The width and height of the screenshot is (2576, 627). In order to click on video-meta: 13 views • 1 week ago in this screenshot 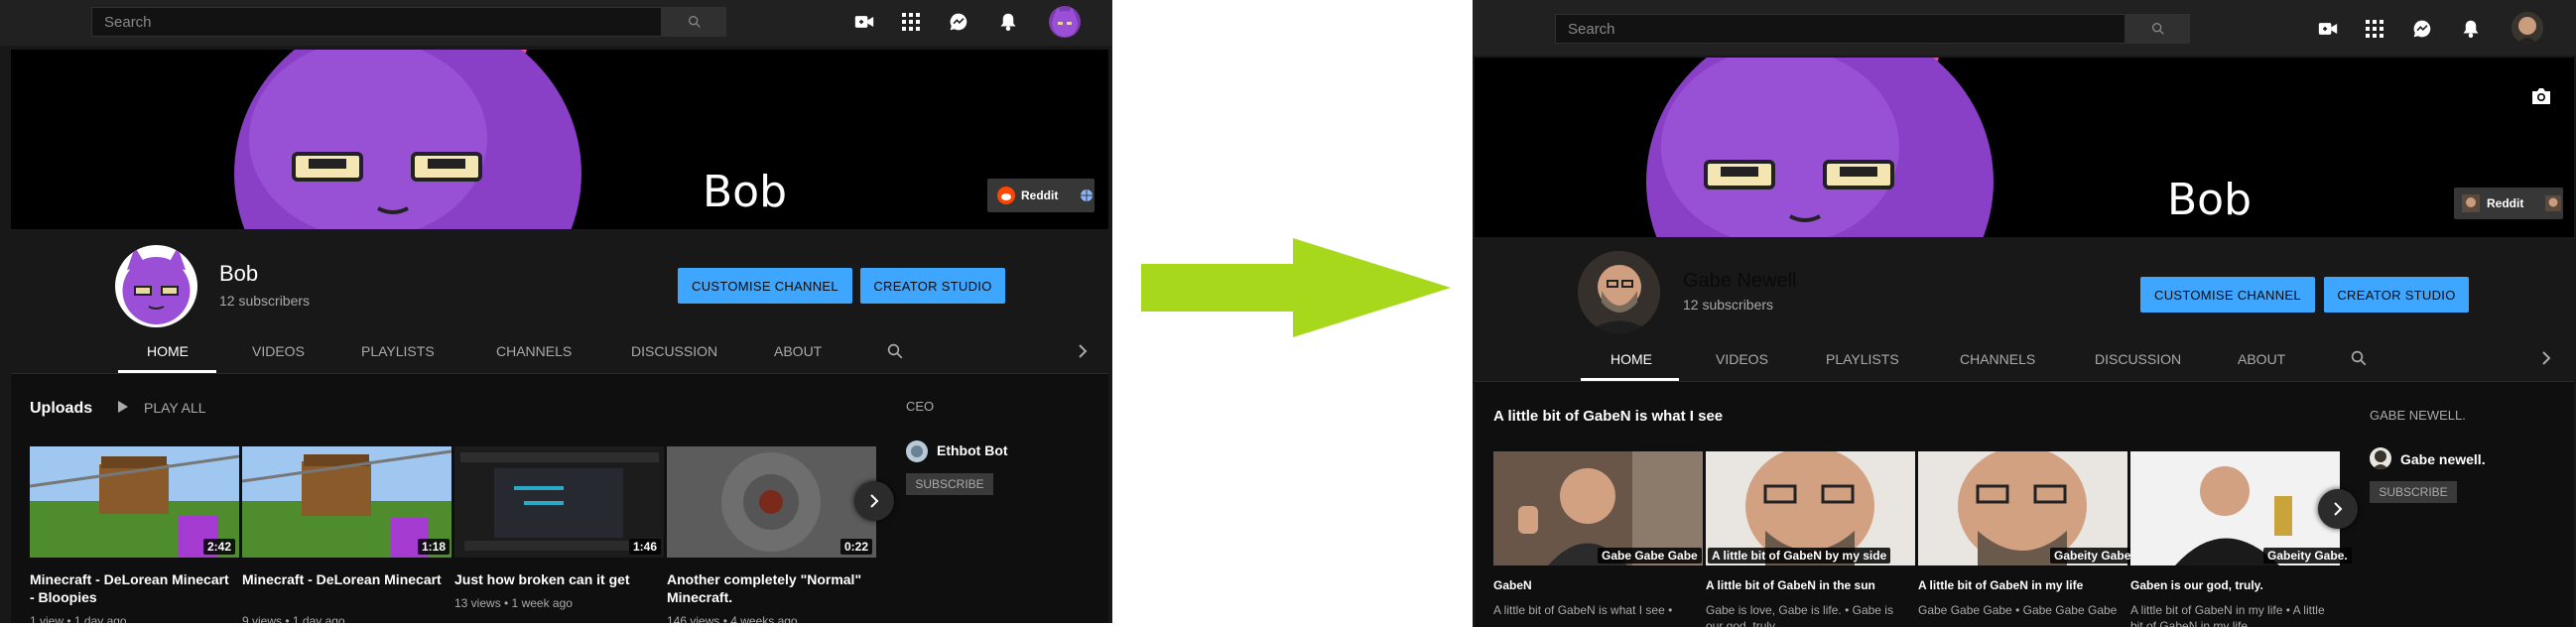, I will do `click(514, 603)`.